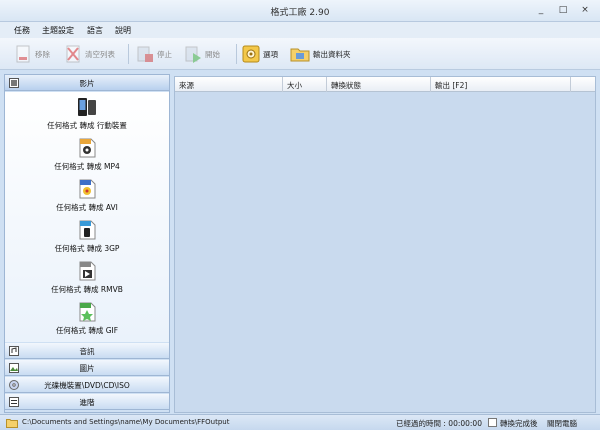 The width and height of the screenshot is (600, 430). I want to click on list-item-gif: 任何格式 轉成 GIF, so click(87, 319).